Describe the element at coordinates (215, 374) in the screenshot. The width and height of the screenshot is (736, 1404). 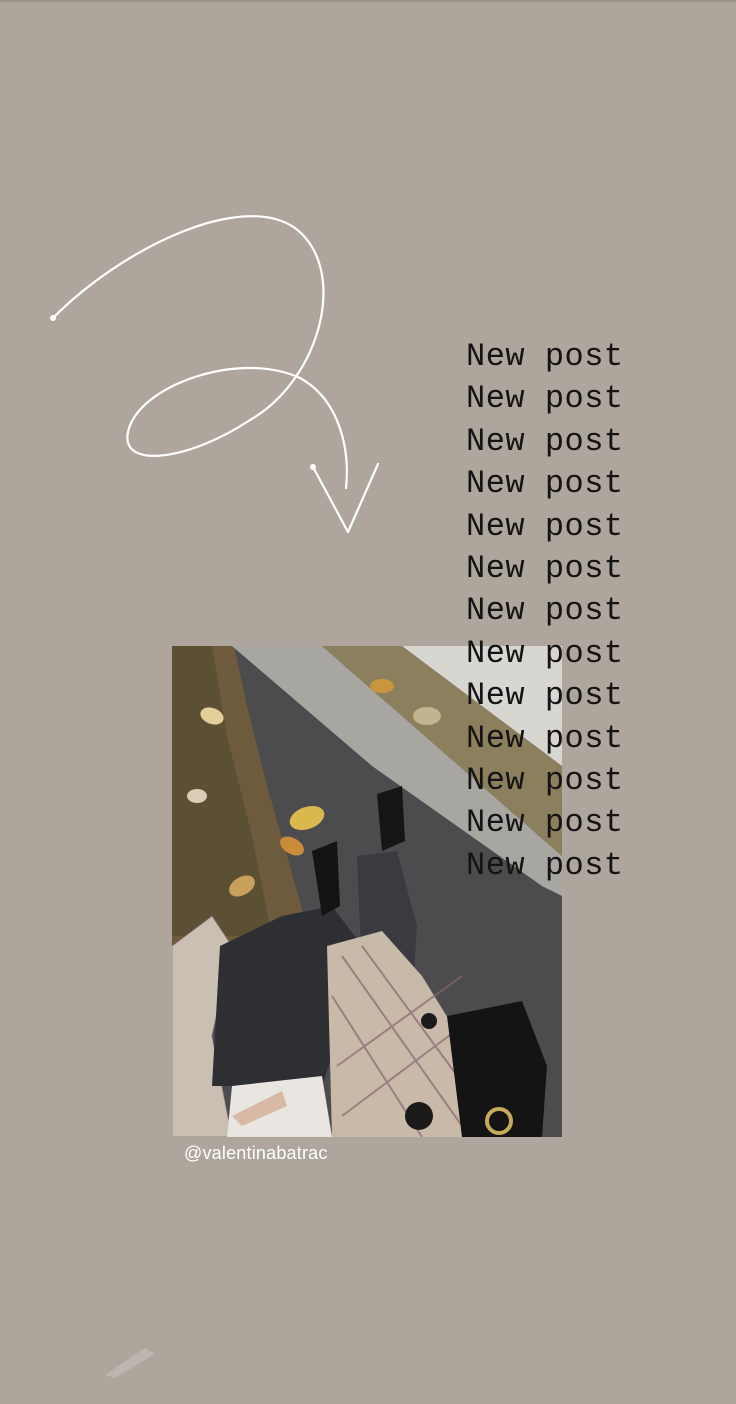
I see `hand-drawn-arrow-icon` at that location.